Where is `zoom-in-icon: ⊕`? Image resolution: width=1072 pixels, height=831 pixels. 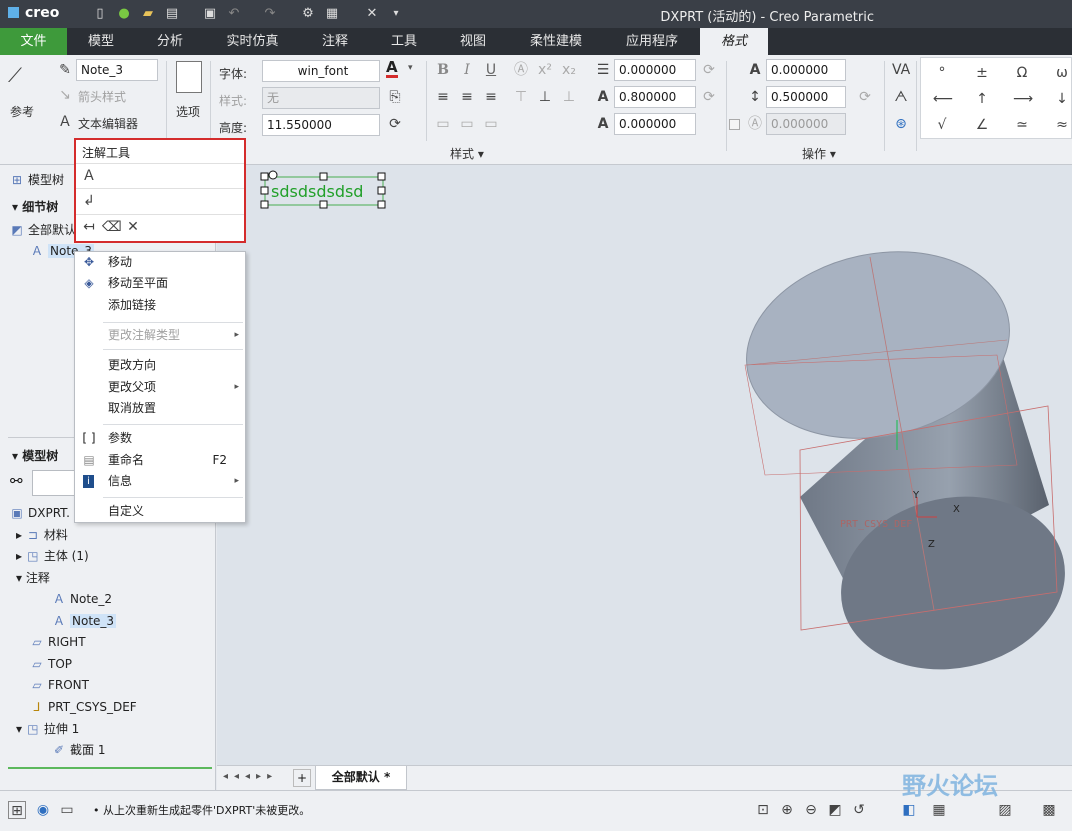
zoom-in-icon: ⊕ is located at coordinates (787, 810).